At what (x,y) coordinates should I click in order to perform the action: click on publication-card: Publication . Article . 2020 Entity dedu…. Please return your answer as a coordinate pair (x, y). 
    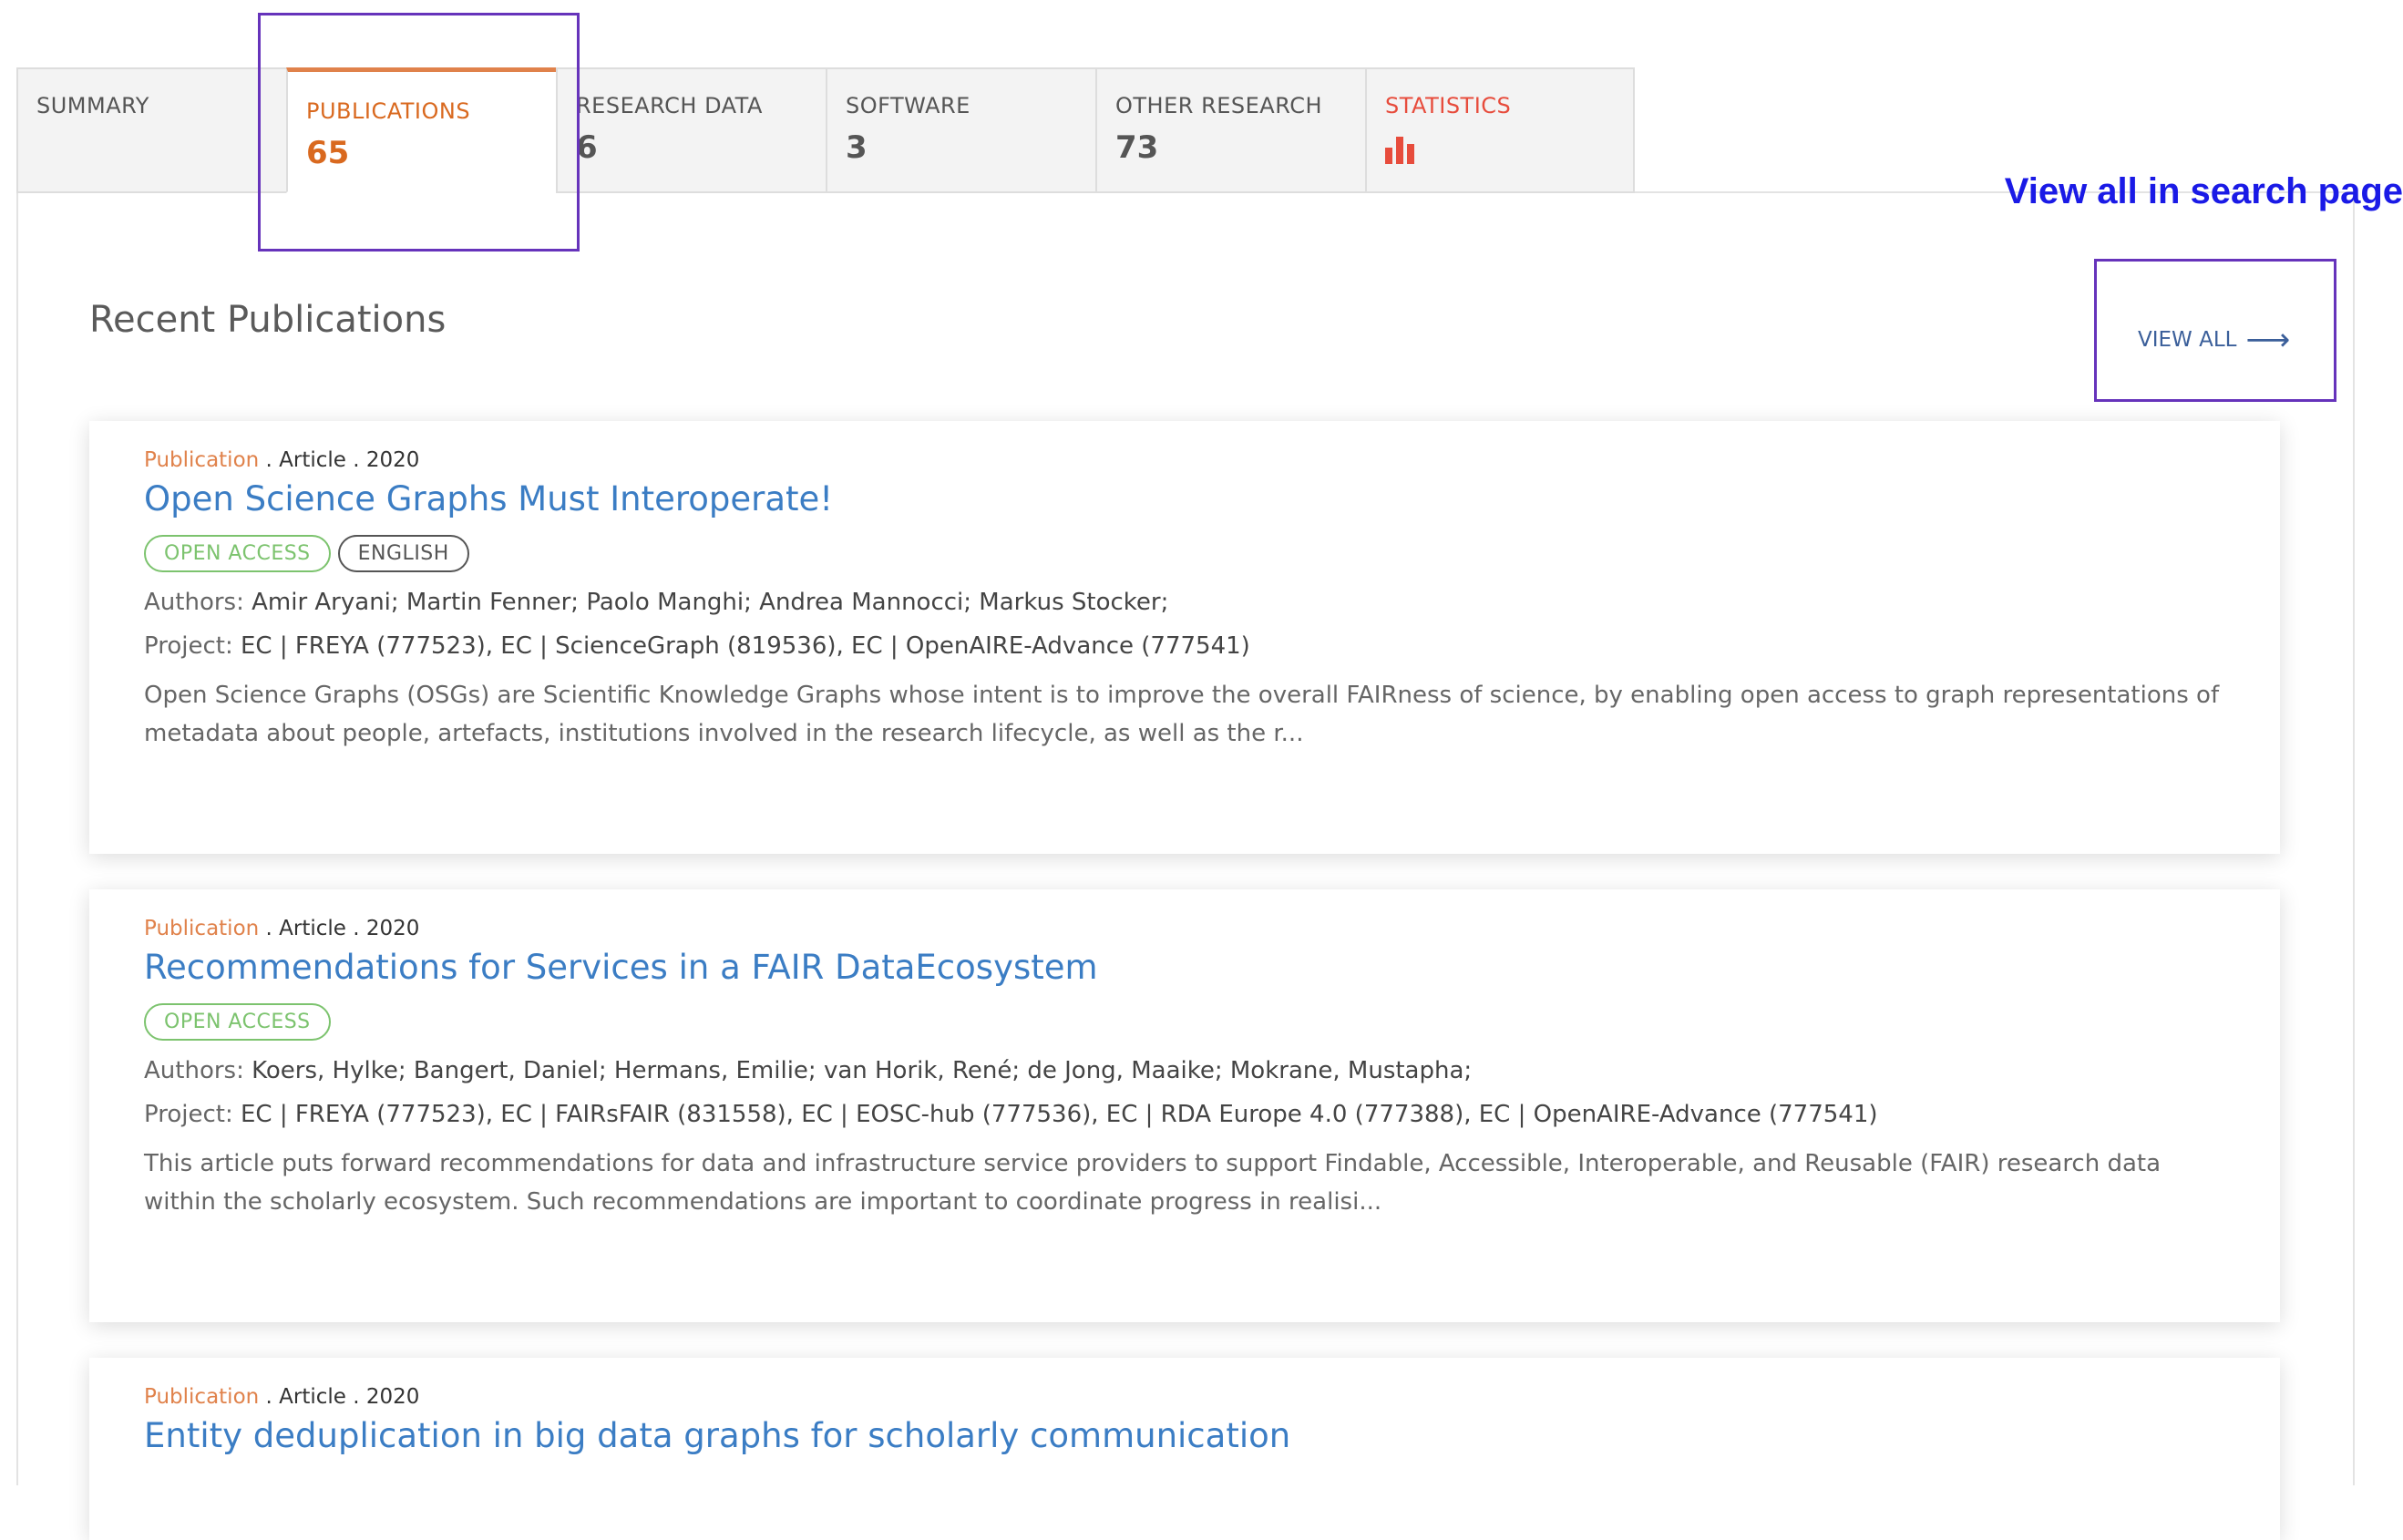
    Looking at the image, I should click on (1184, 1449).